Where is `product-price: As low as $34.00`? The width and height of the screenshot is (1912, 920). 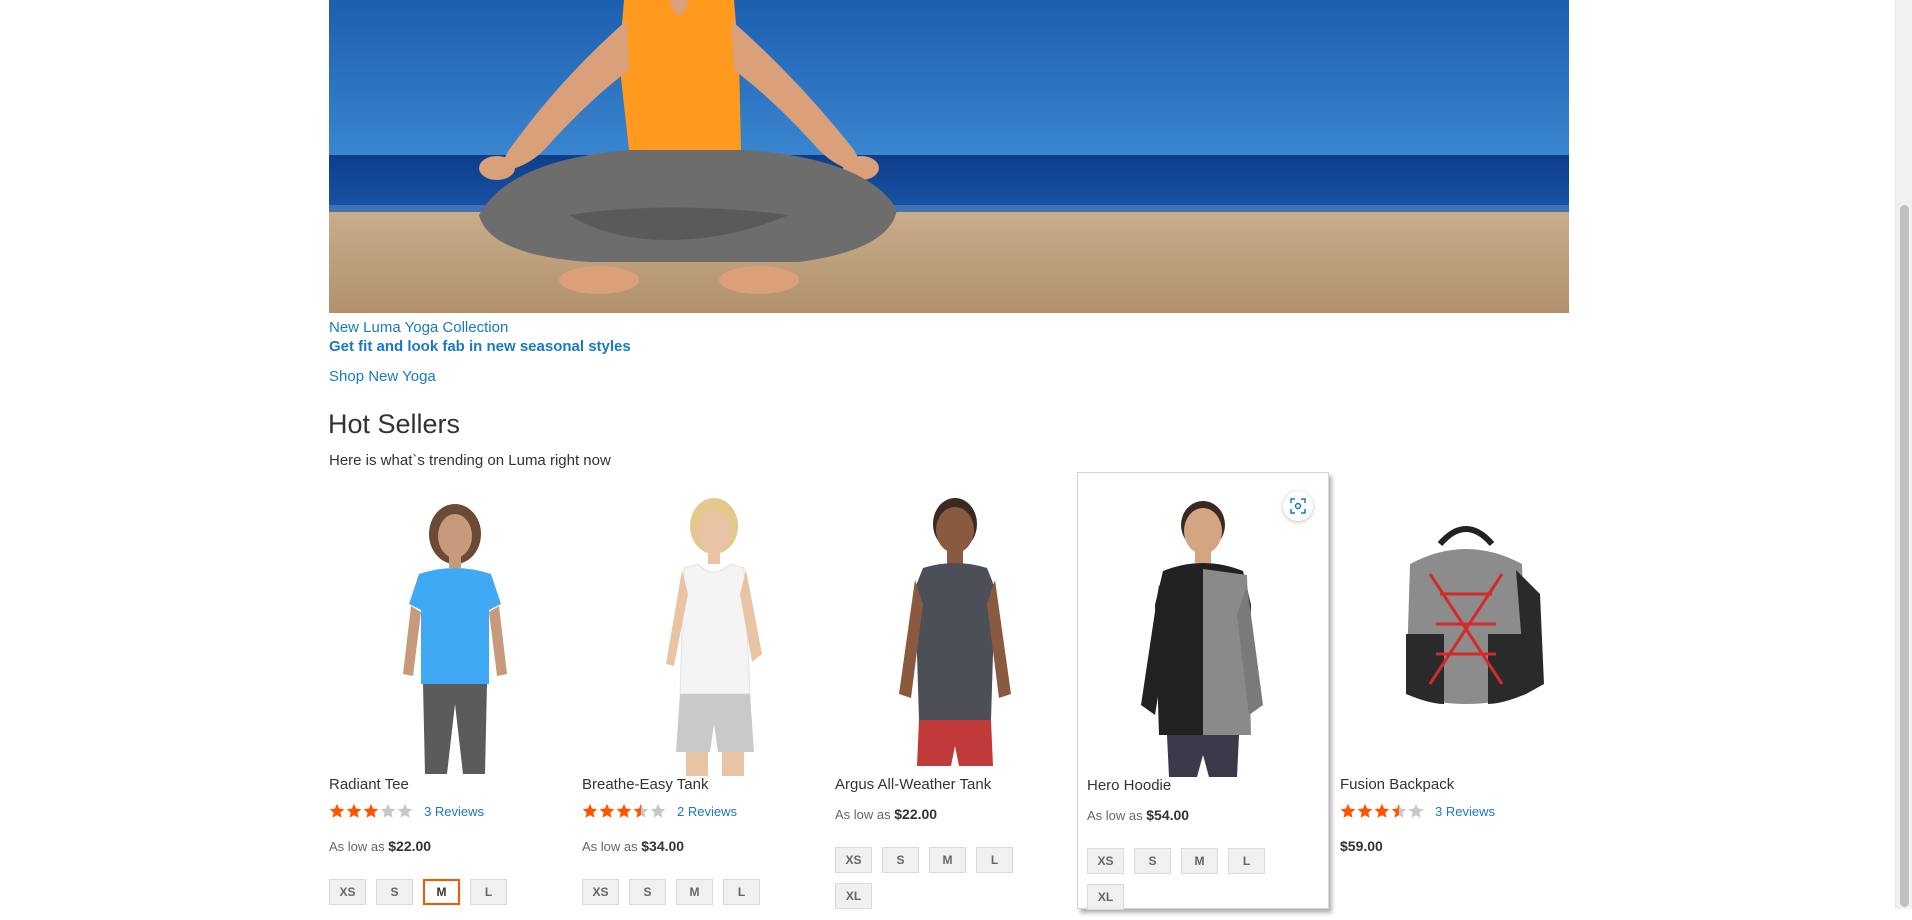
product-price: As low as $34.00 is located at coordinates (633, 846).